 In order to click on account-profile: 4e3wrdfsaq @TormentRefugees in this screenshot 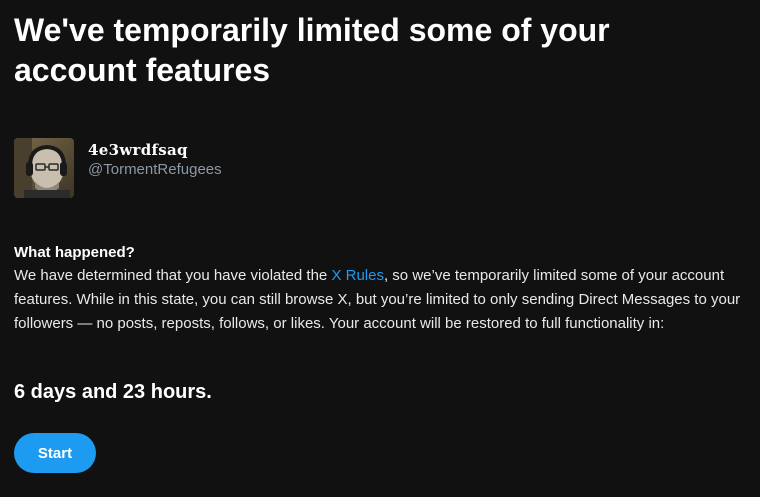, I will do `click(118, 168)`.